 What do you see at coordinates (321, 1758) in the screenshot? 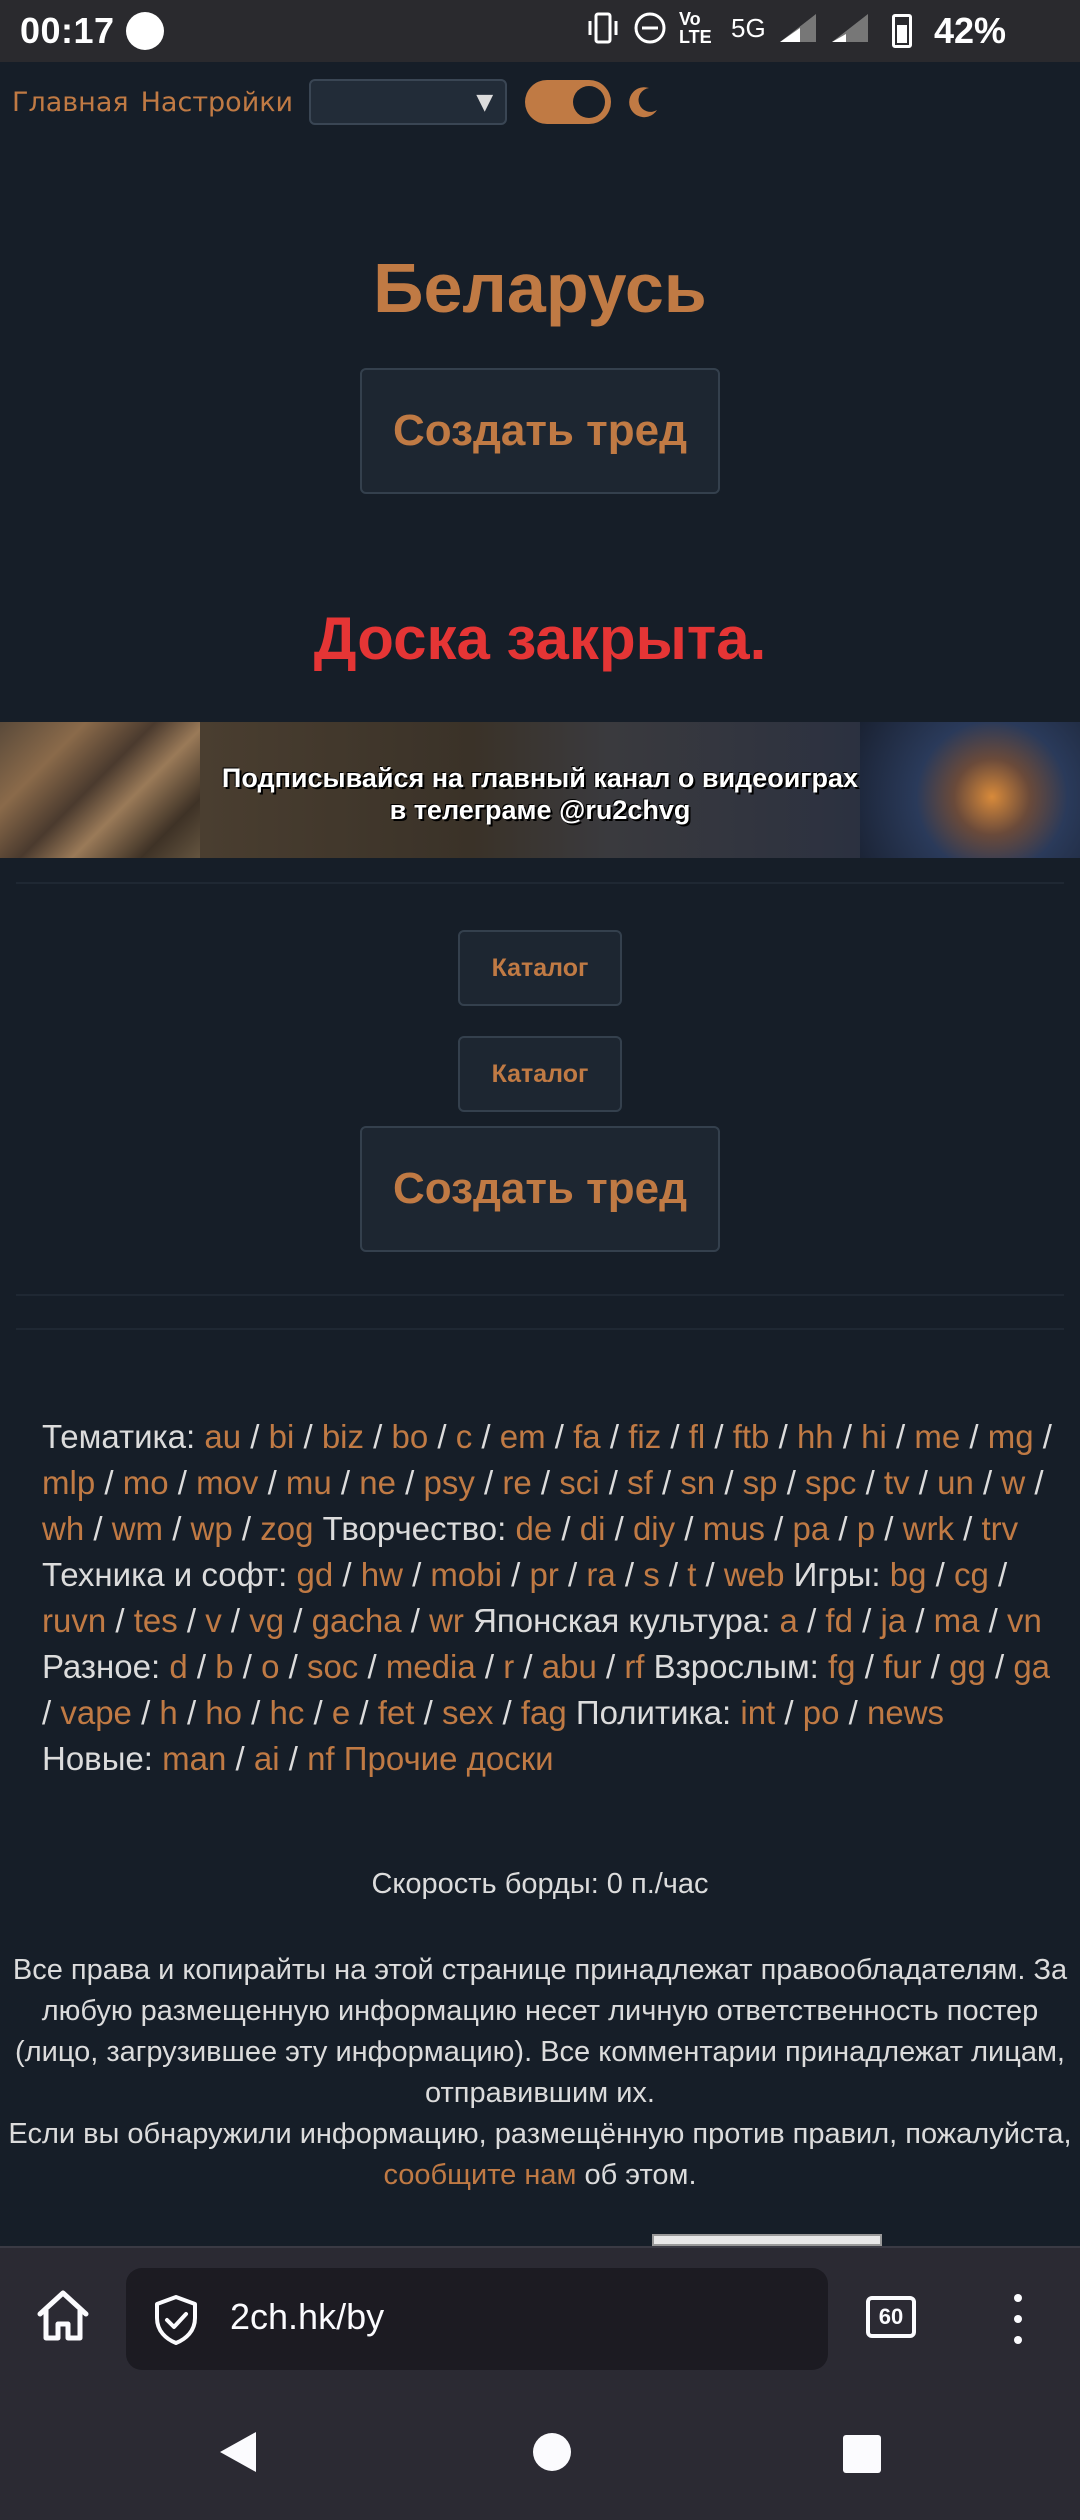
I see `board-link: nf` at bounding box center [321, 1758].